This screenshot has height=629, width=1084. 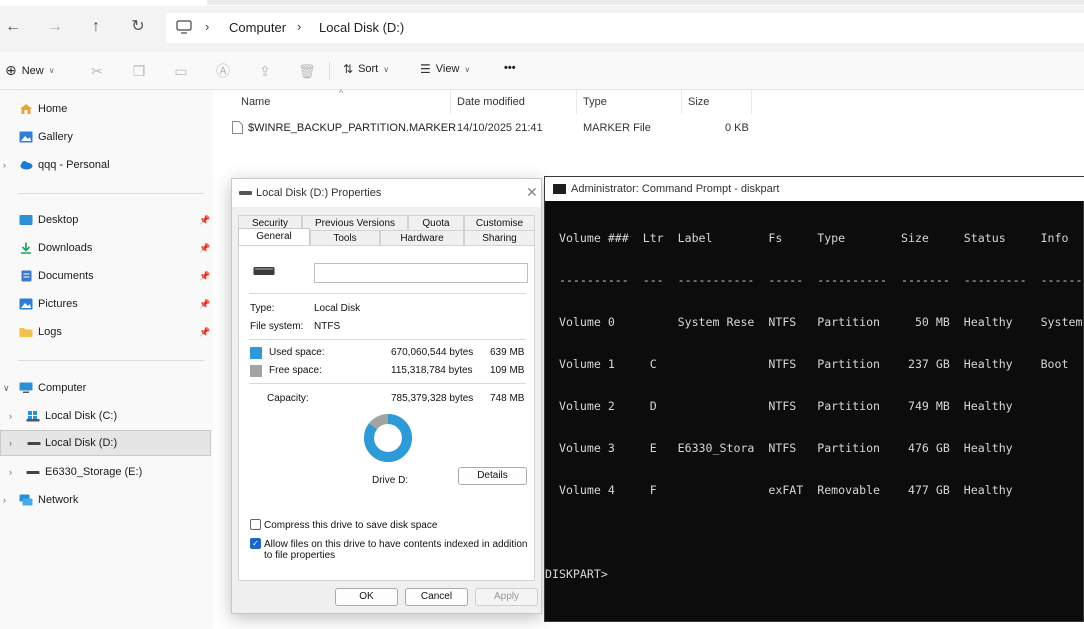 I want to click on sidebar-item-documents: Documents 📌, so click(x=105, y=276).